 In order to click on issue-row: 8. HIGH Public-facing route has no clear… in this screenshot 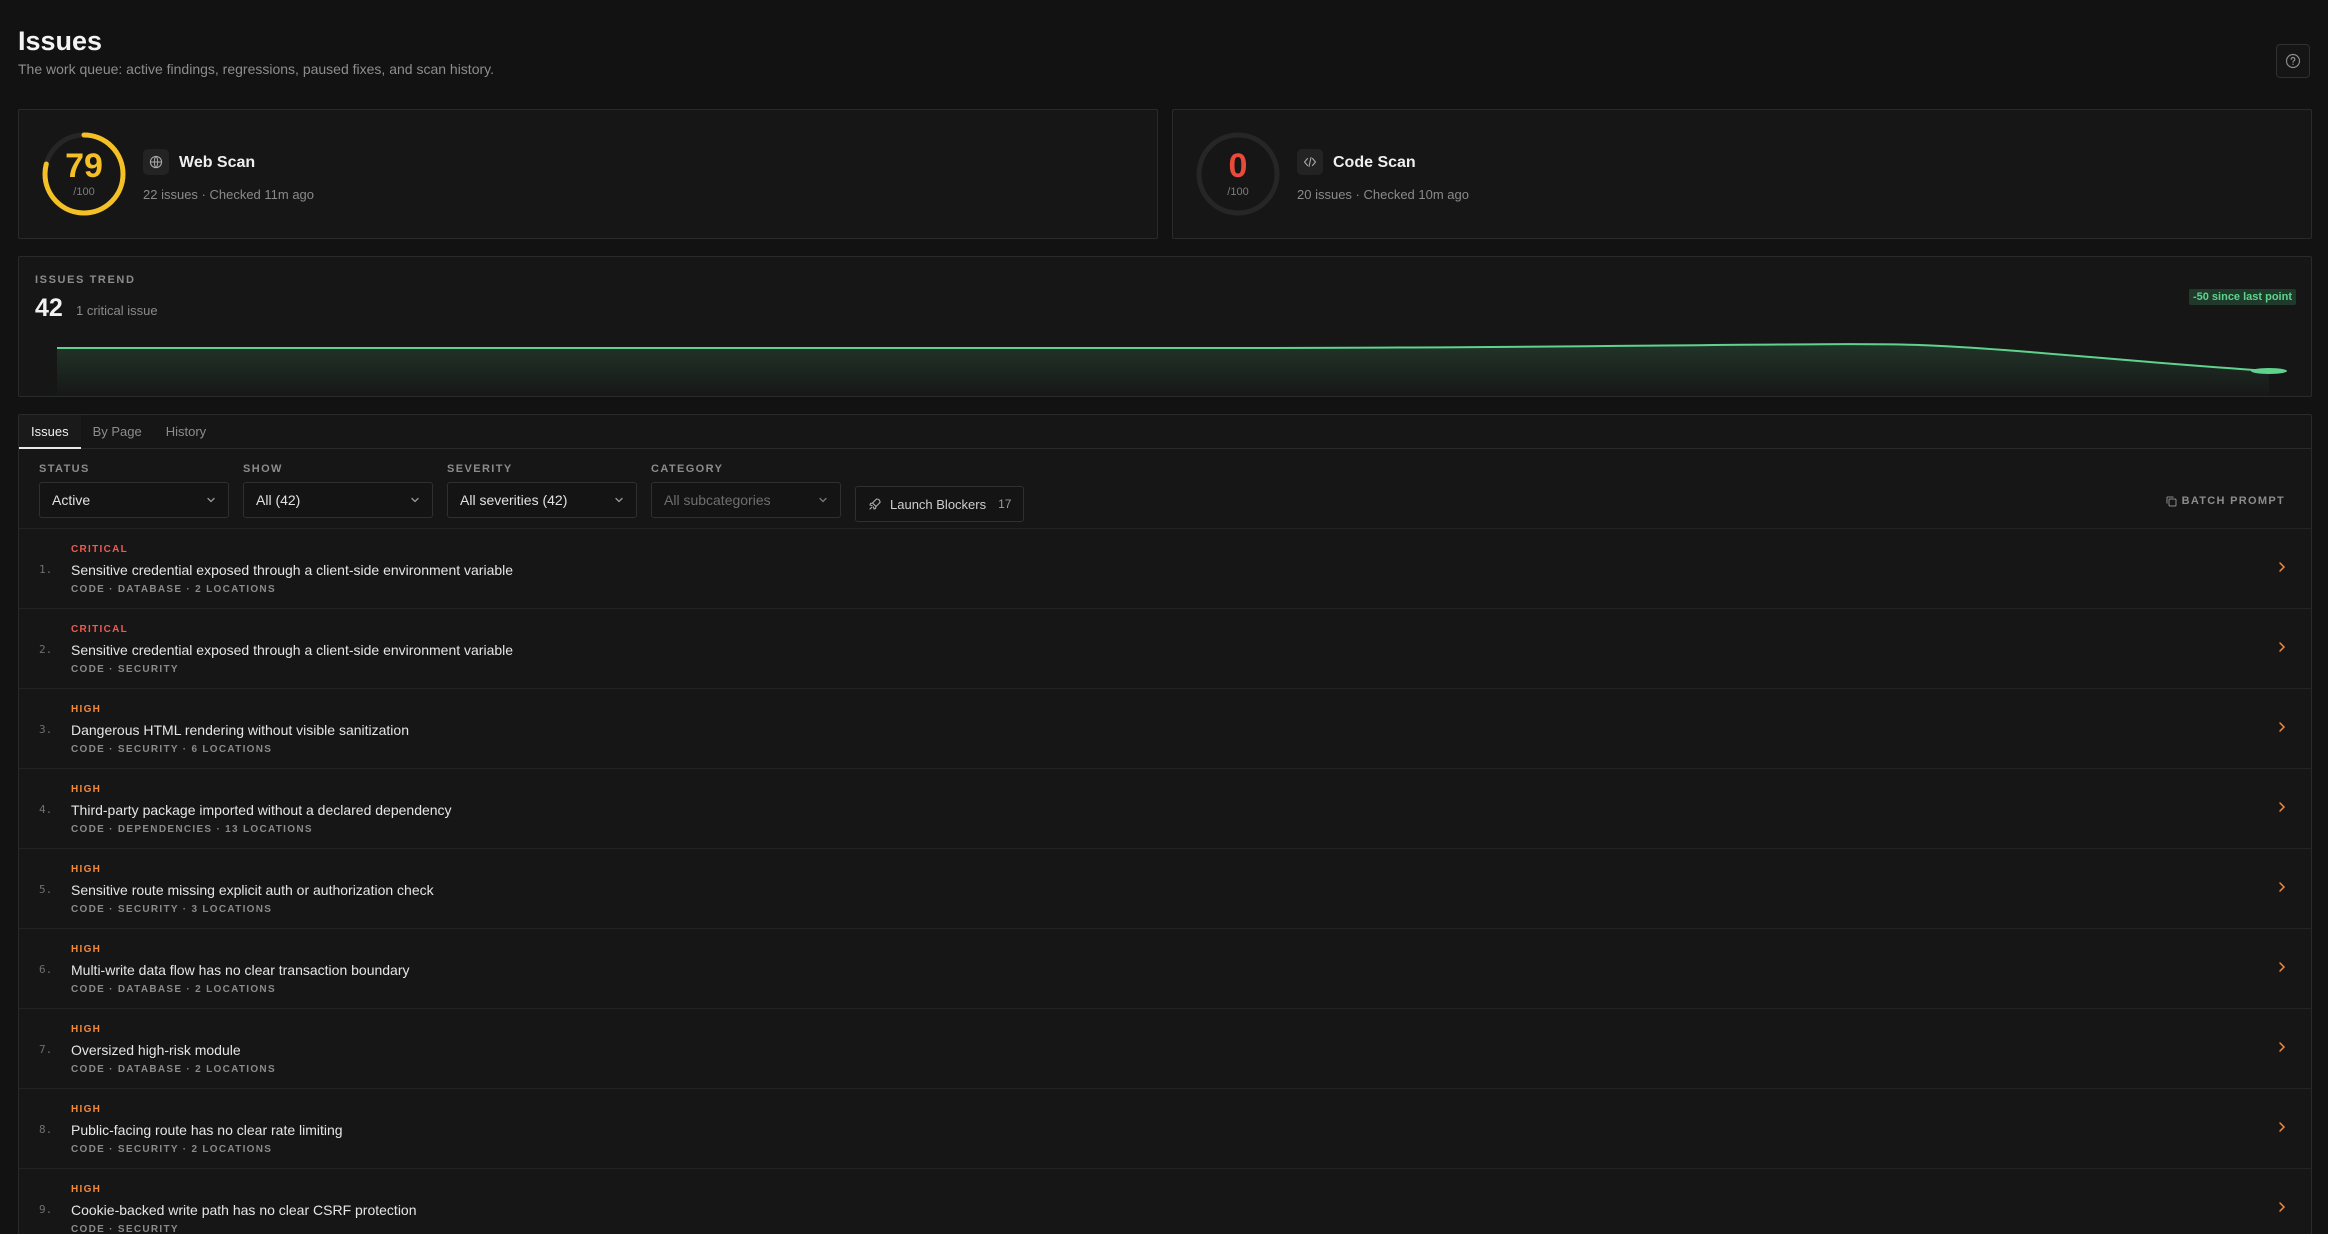, I will do `click(1165, 1129)`.